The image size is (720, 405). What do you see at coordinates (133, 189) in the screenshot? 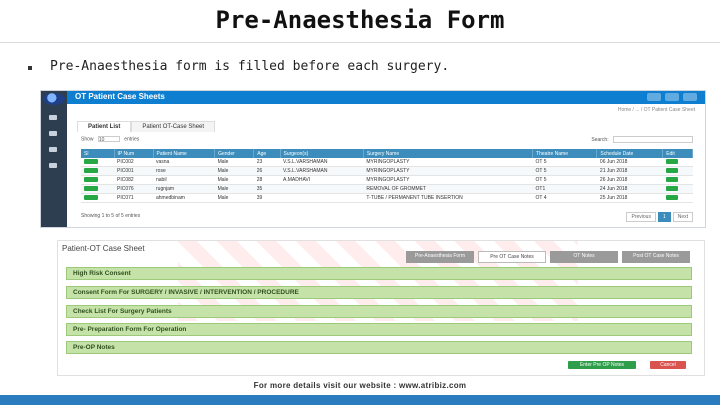
I see `ip-num: PIC076` at bounding box center [133, 189].